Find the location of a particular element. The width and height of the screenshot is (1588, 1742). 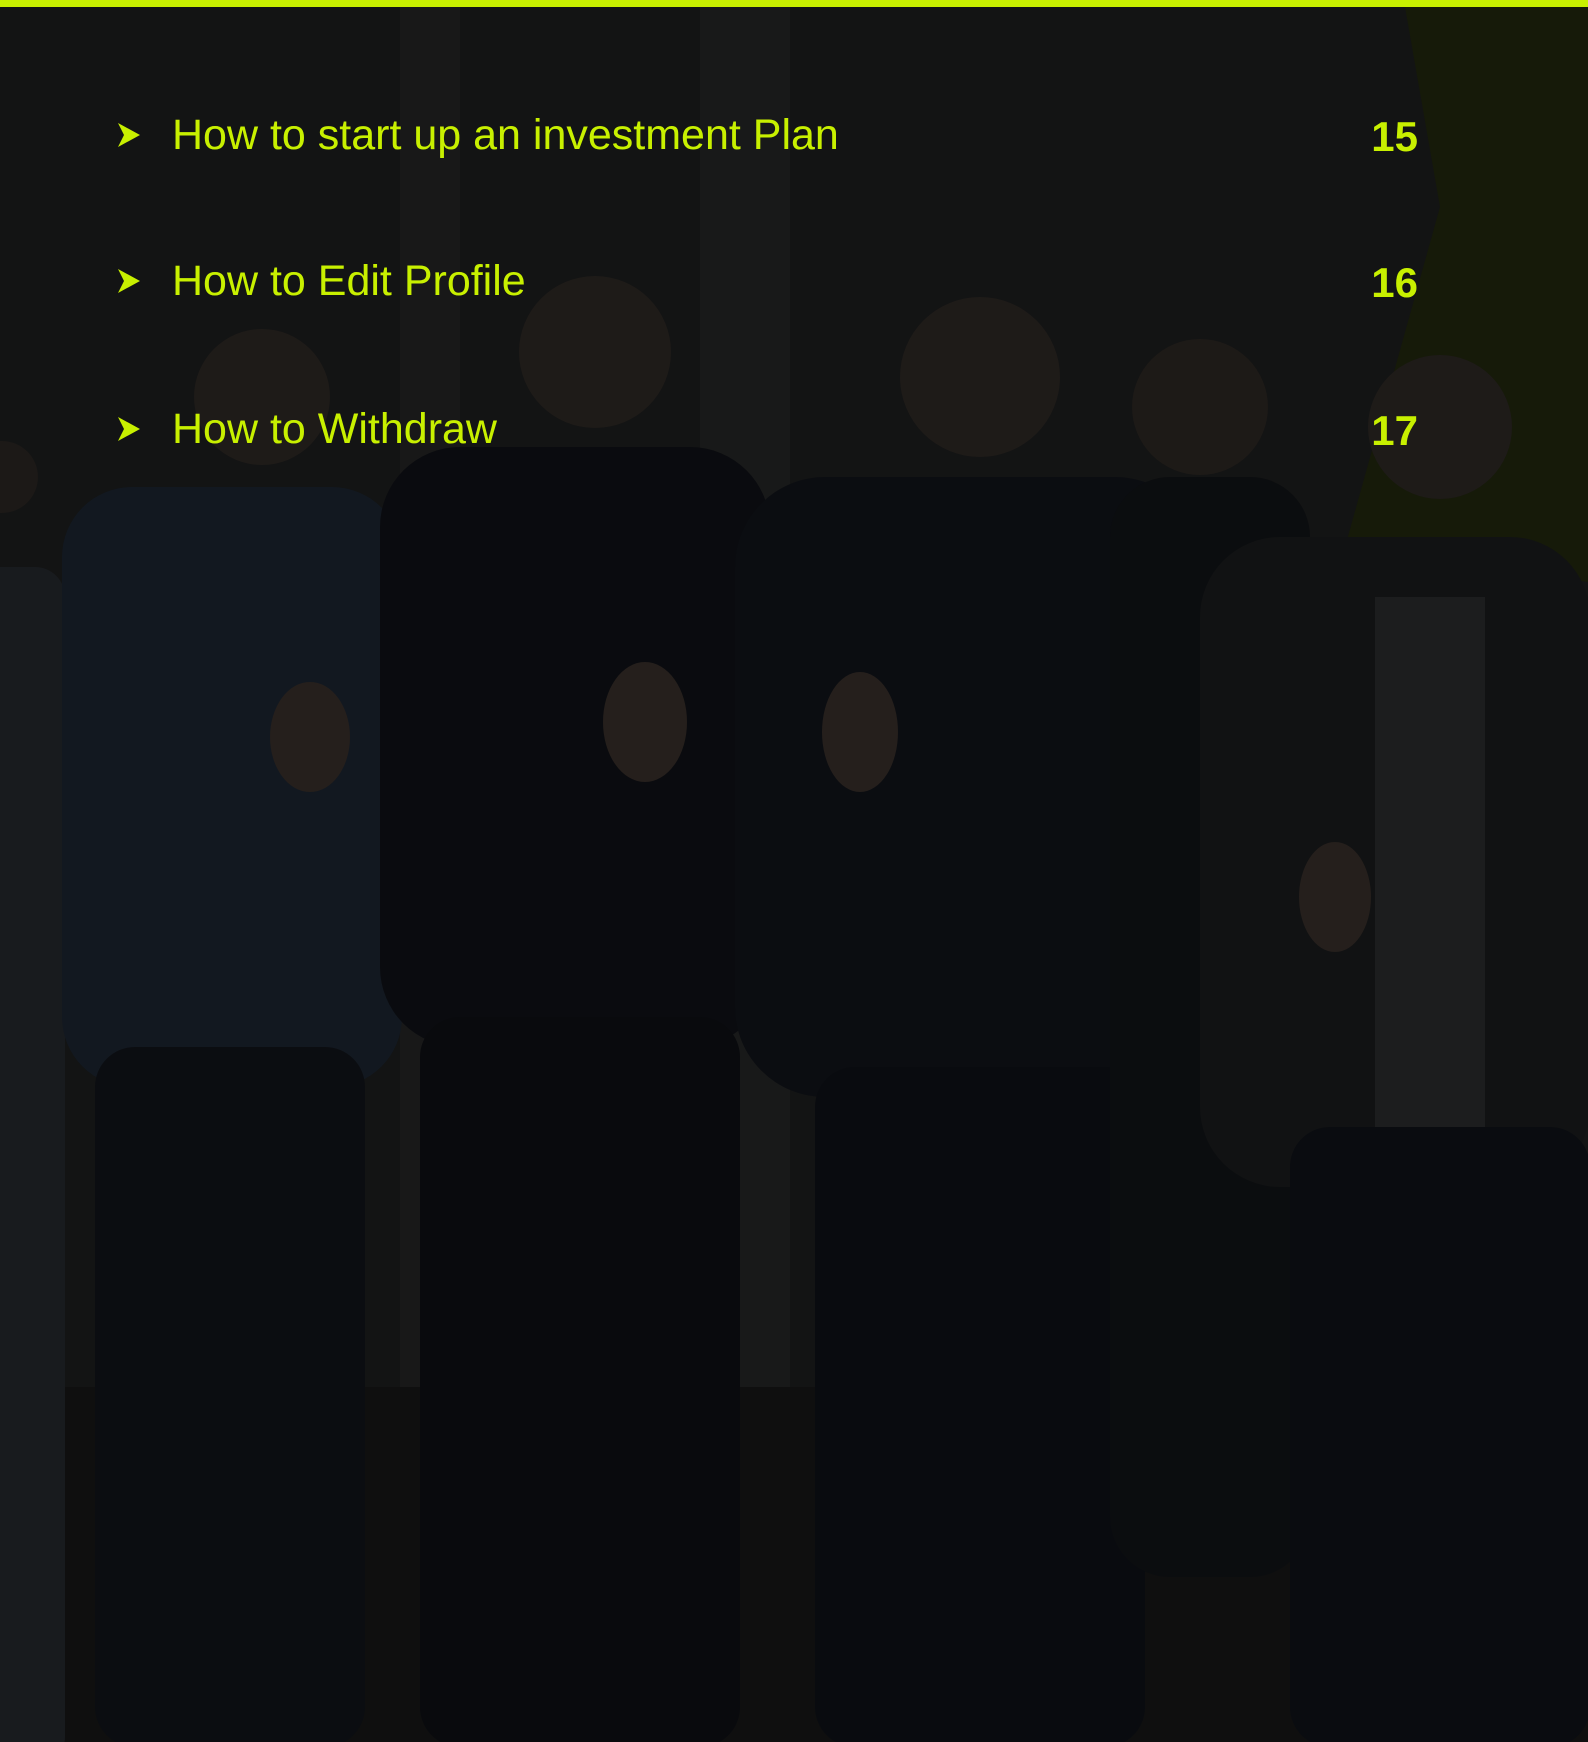

toc-page-number: 17 is located at coordinates (1394, 430).